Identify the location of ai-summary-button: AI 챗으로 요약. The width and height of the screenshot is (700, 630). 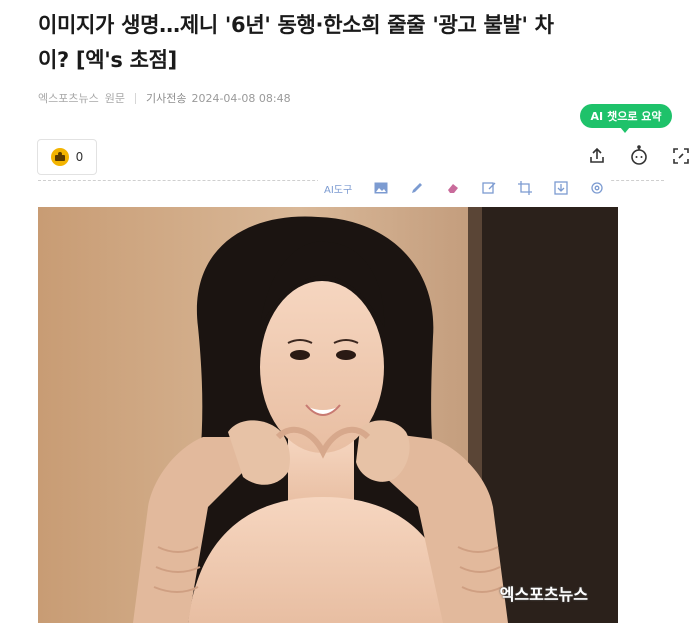
(626, 118).